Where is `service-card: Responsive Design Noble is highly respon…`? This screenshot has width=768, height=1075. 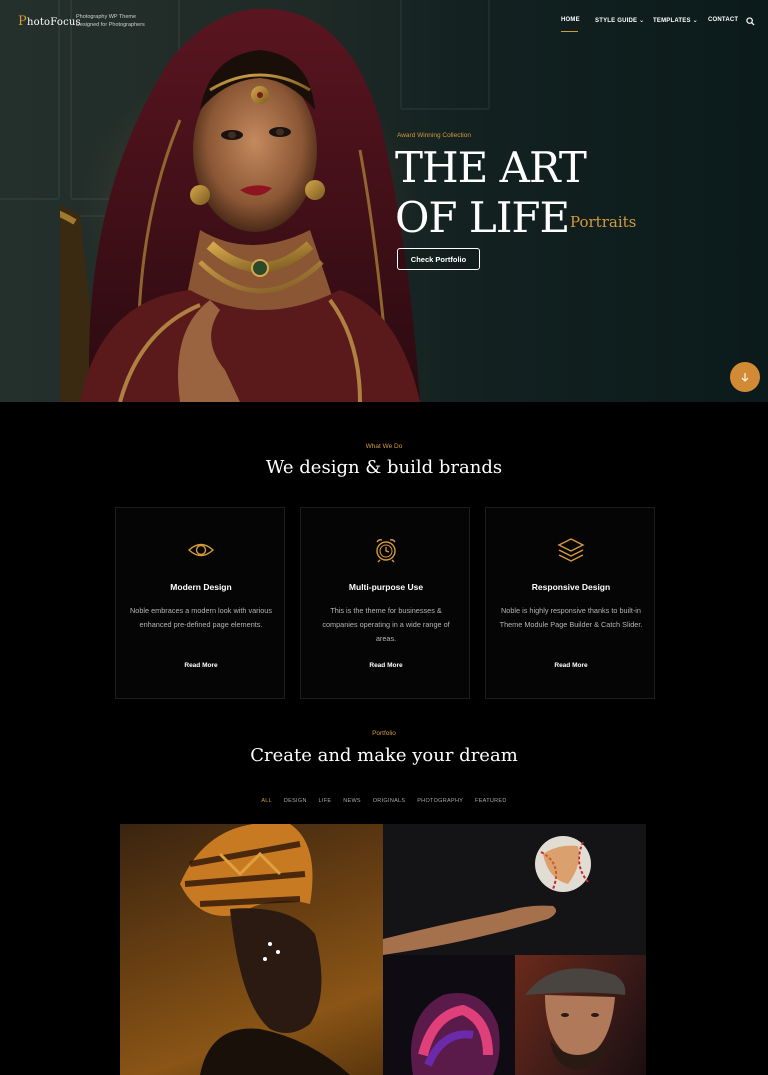 service-card: Responsive Design Noble is highly respon… is located at coordinates (570, 603).